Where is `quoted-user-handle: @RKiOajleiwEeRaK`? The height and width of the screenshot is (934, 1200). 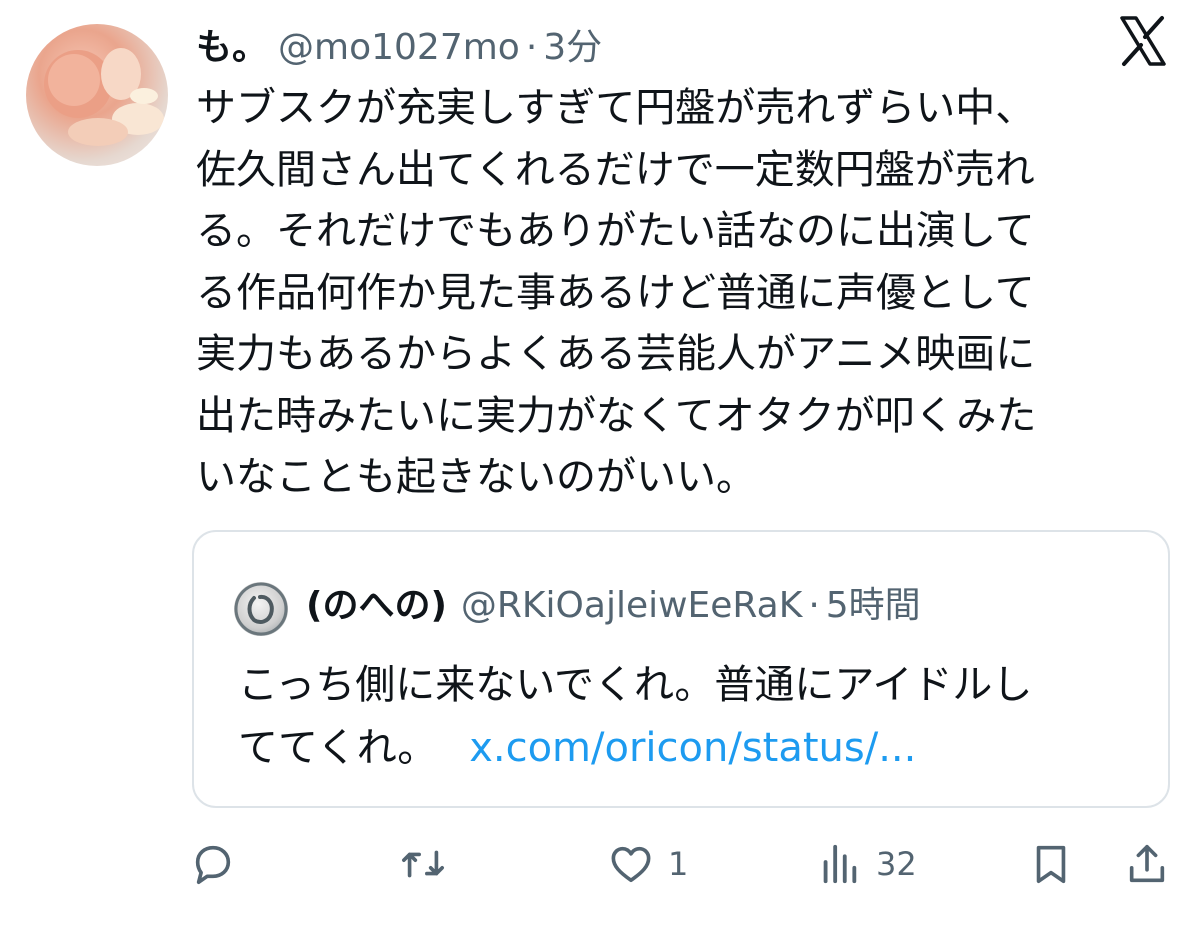 quoted-user-handle: @RKiOajleiwEeRaK is located at coordinates (631, 605).